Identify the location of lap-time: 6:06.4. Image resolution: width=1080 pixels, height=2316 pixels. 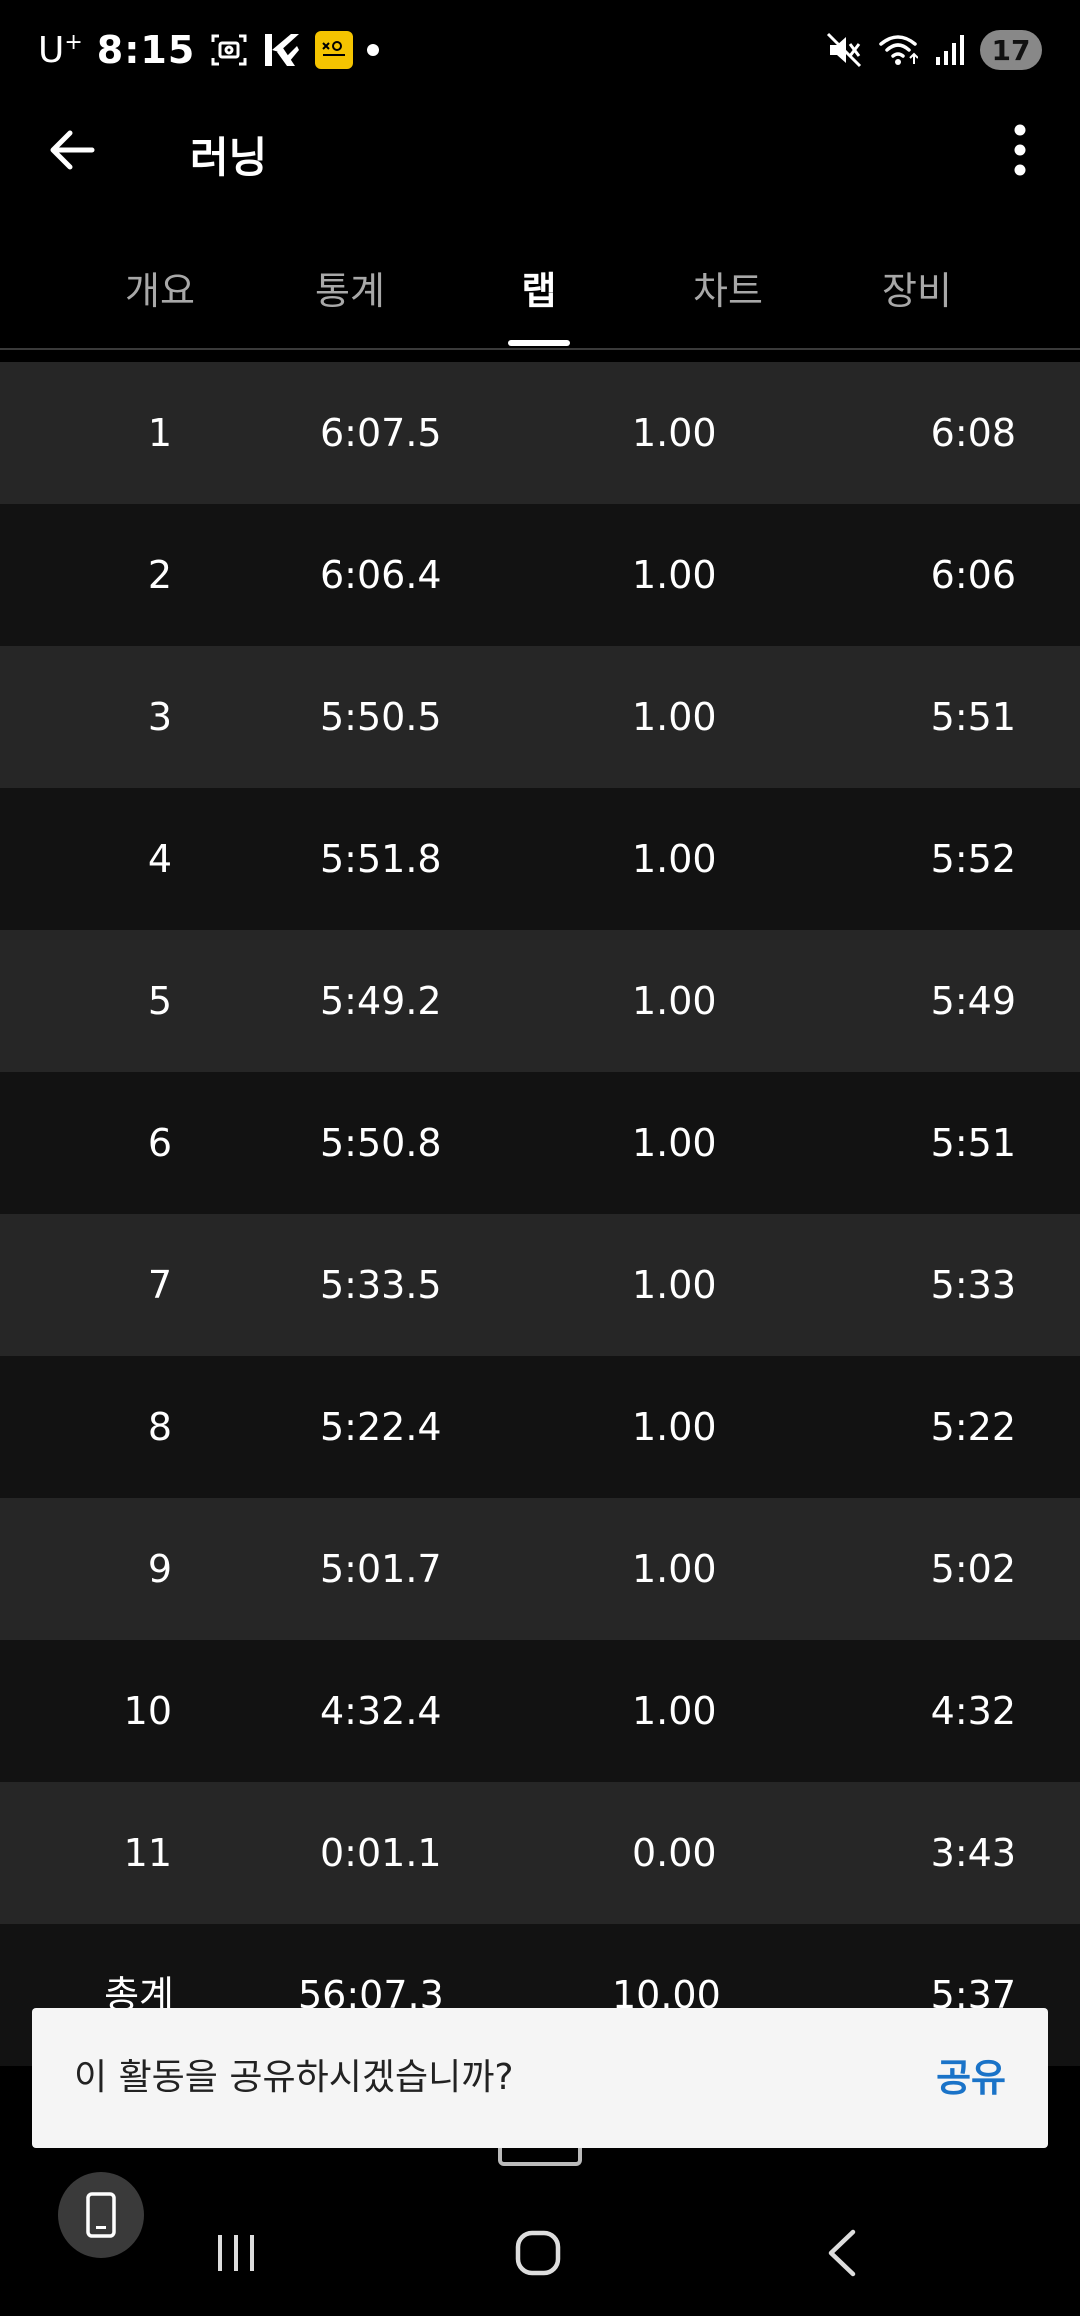
(381, 575).